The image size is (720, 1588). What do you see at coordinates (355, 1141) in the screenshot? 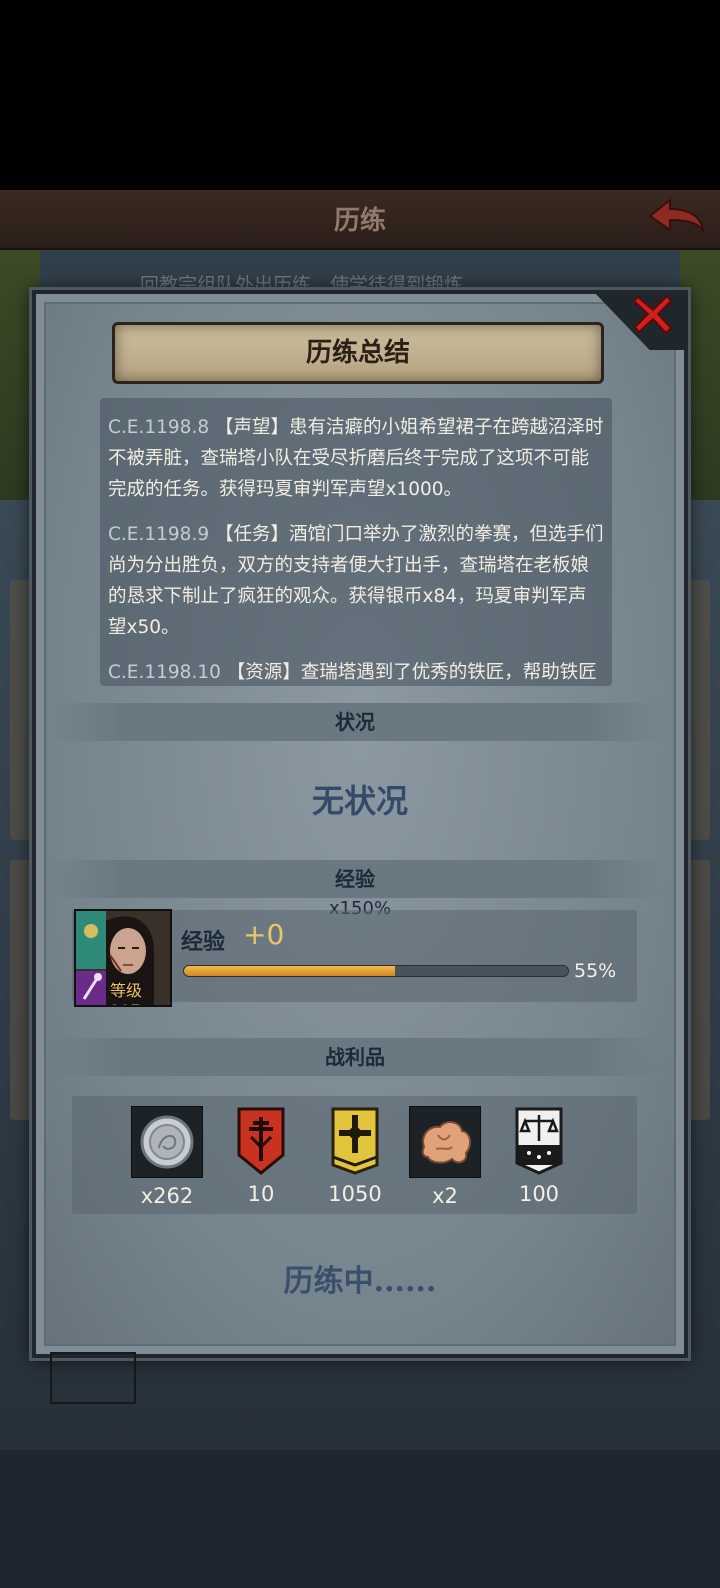
I see `gold-cross-banner-icon` at bounding box center [355, 1141].